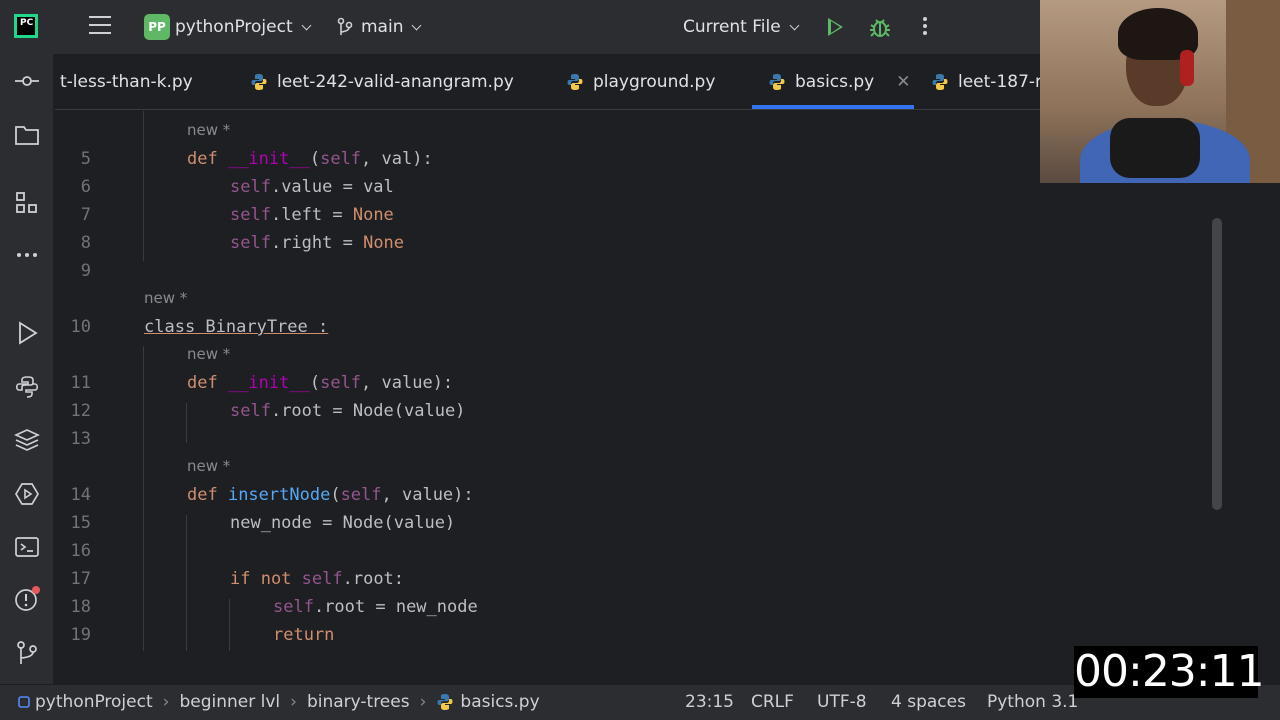 The height and width of the screenshot is (720, 1280). I want to click on code-line: 13, so click(640, 439).